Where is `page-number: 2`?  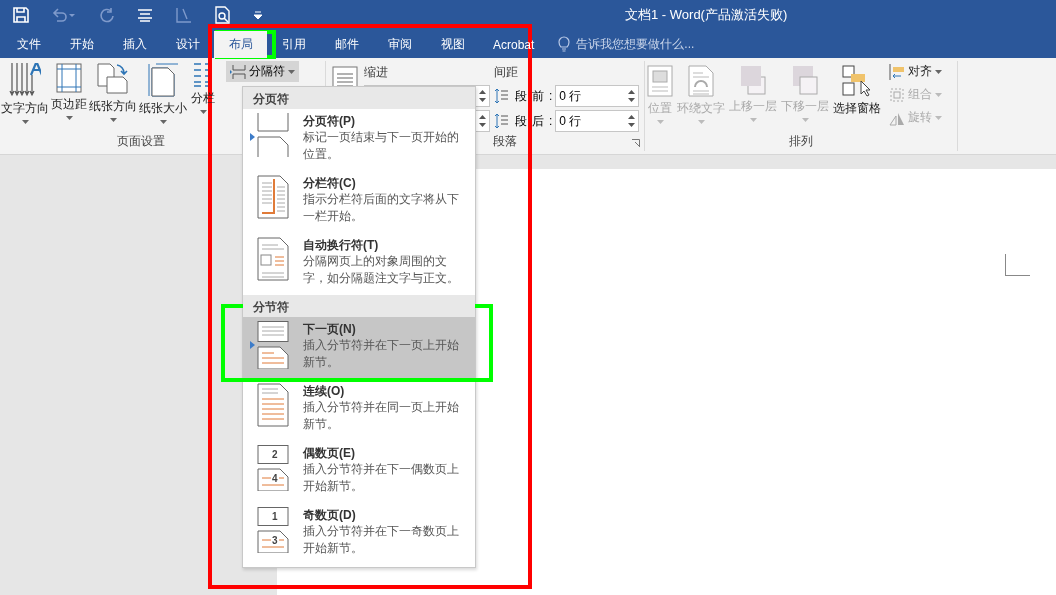 page-number: 2 is located at coordinates (275, 455).